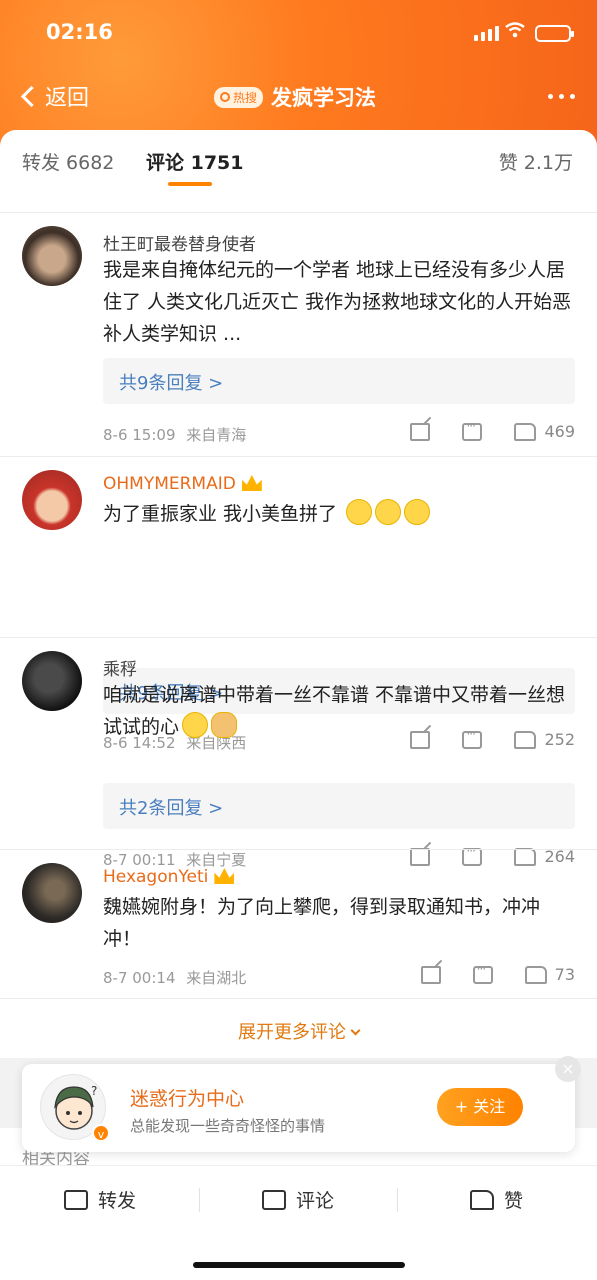  Describe the element at coordinates (568, 1069) in the screenshot. I see `close-icon: ×` at that location.